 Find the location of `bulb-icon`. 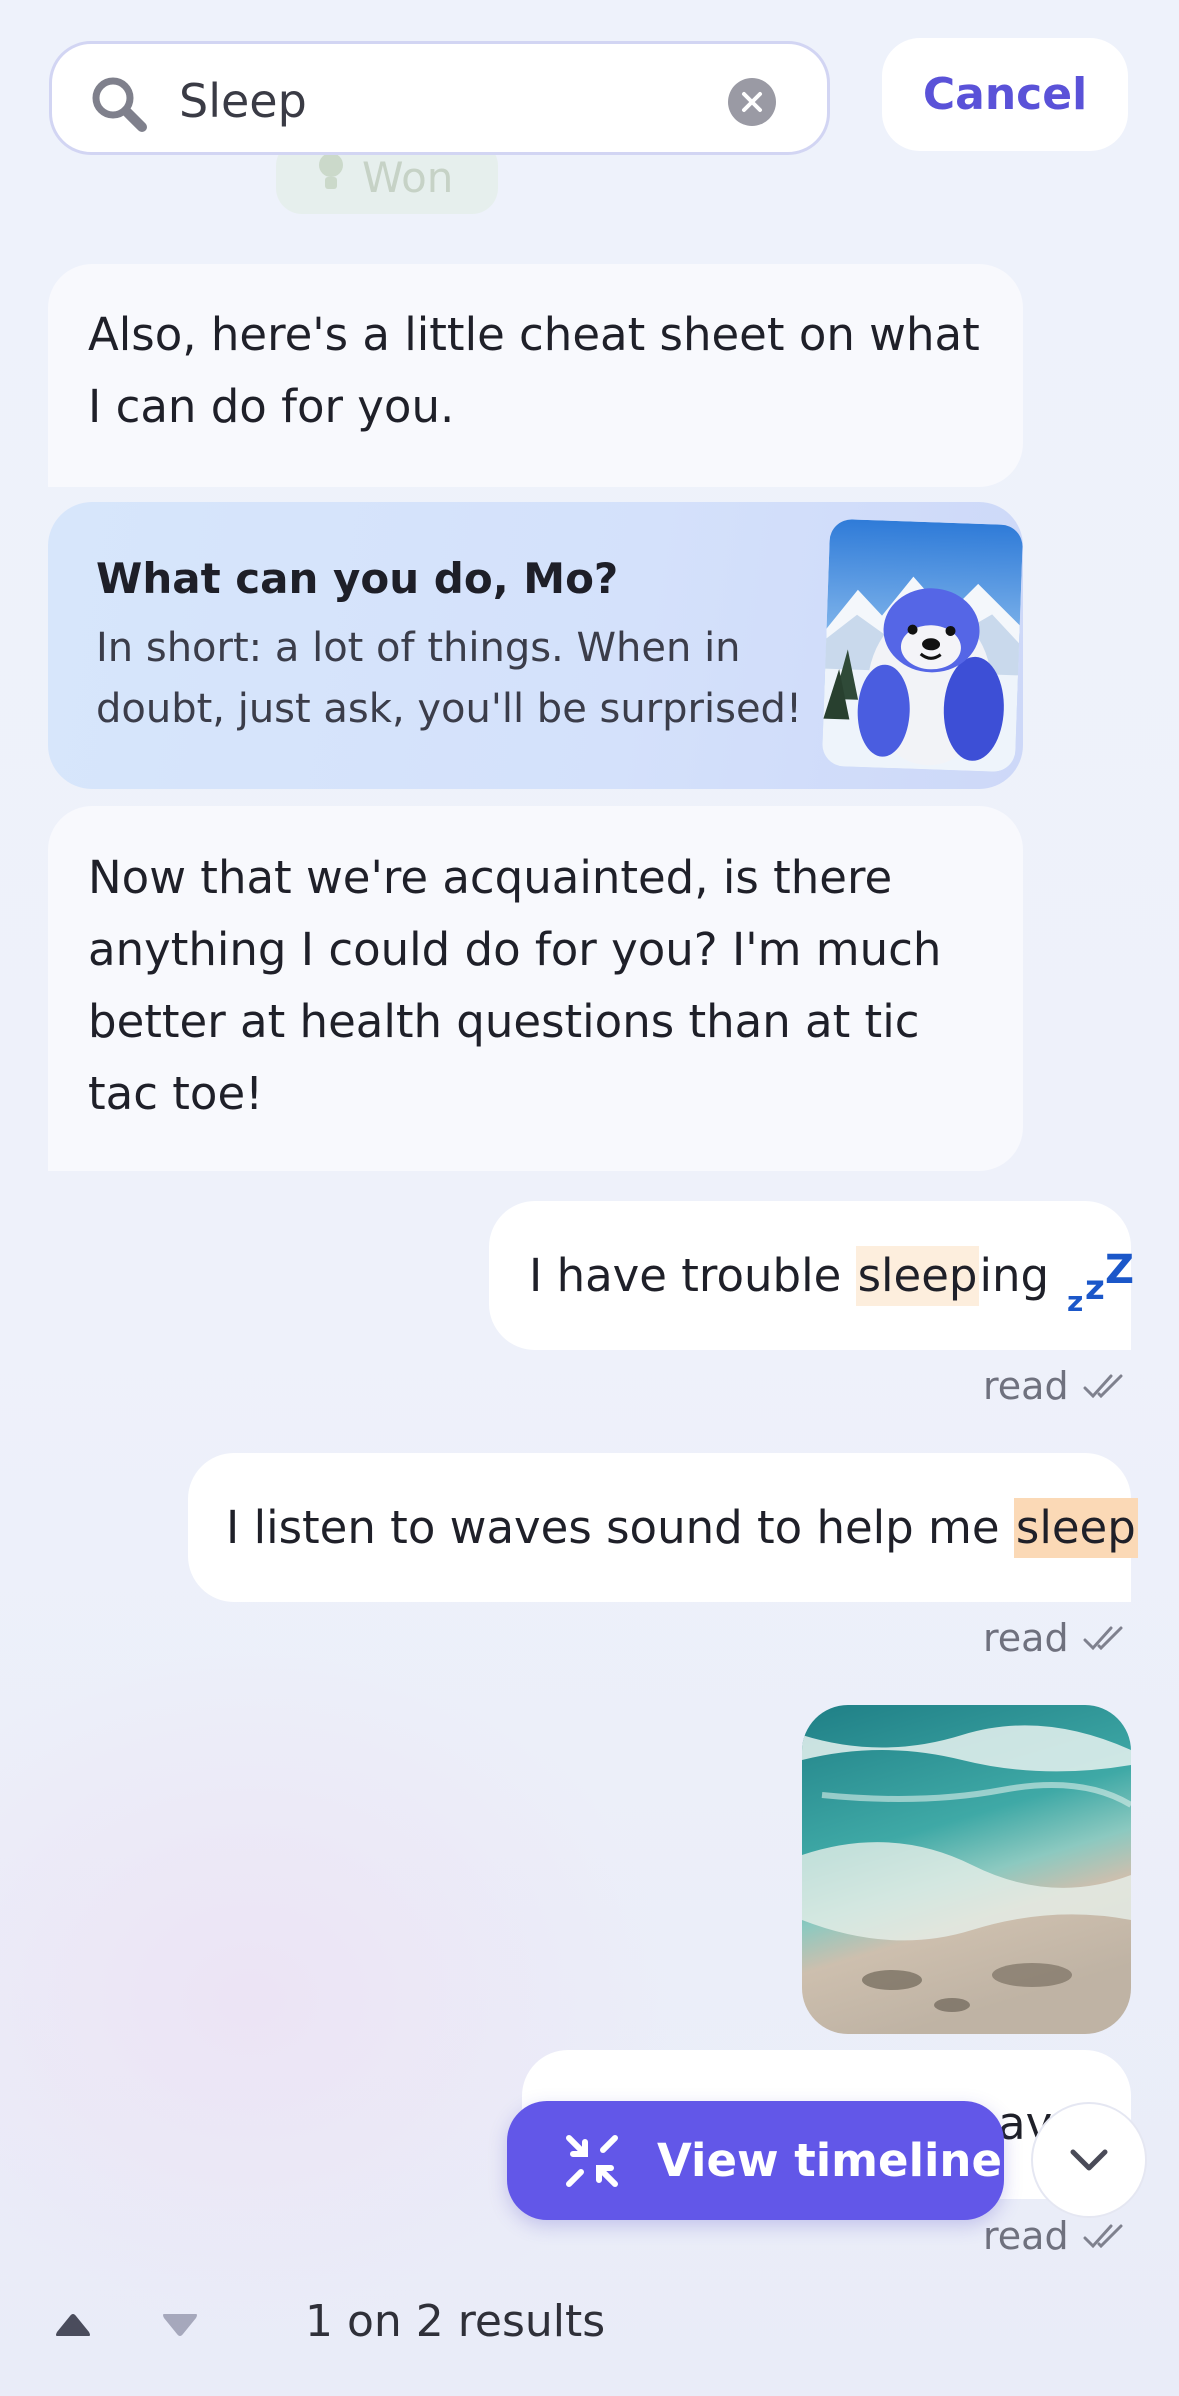

bulb-icon is located at coordinates (331, 177).